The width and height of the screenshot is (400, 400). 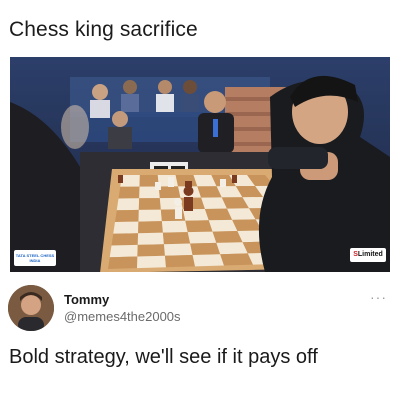 What do you see at coordinates (31, 308) in the screenshot?
I see `avatar` at bounding box center [31, 308].